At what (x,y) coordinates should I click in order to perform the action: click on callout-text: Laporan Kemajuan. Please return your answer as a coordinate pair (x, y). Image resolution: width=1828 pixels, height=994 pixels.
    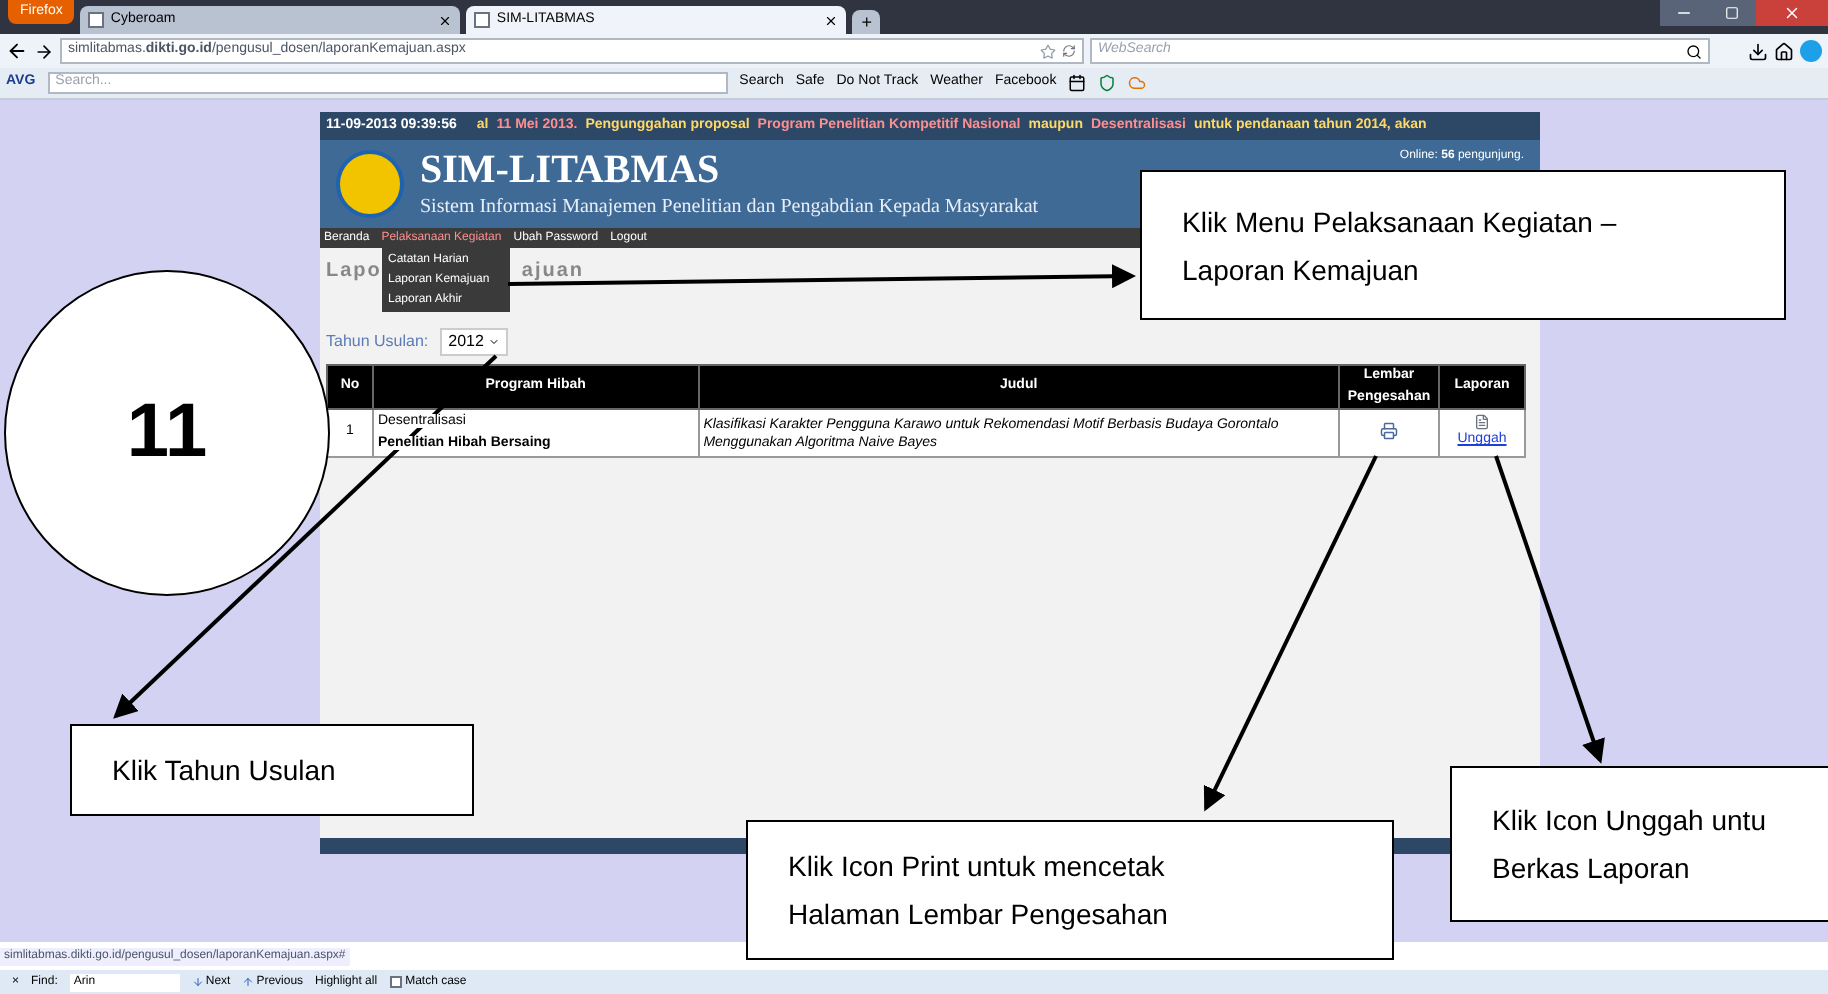
    Looking at the image, I should click on (1301, 269).